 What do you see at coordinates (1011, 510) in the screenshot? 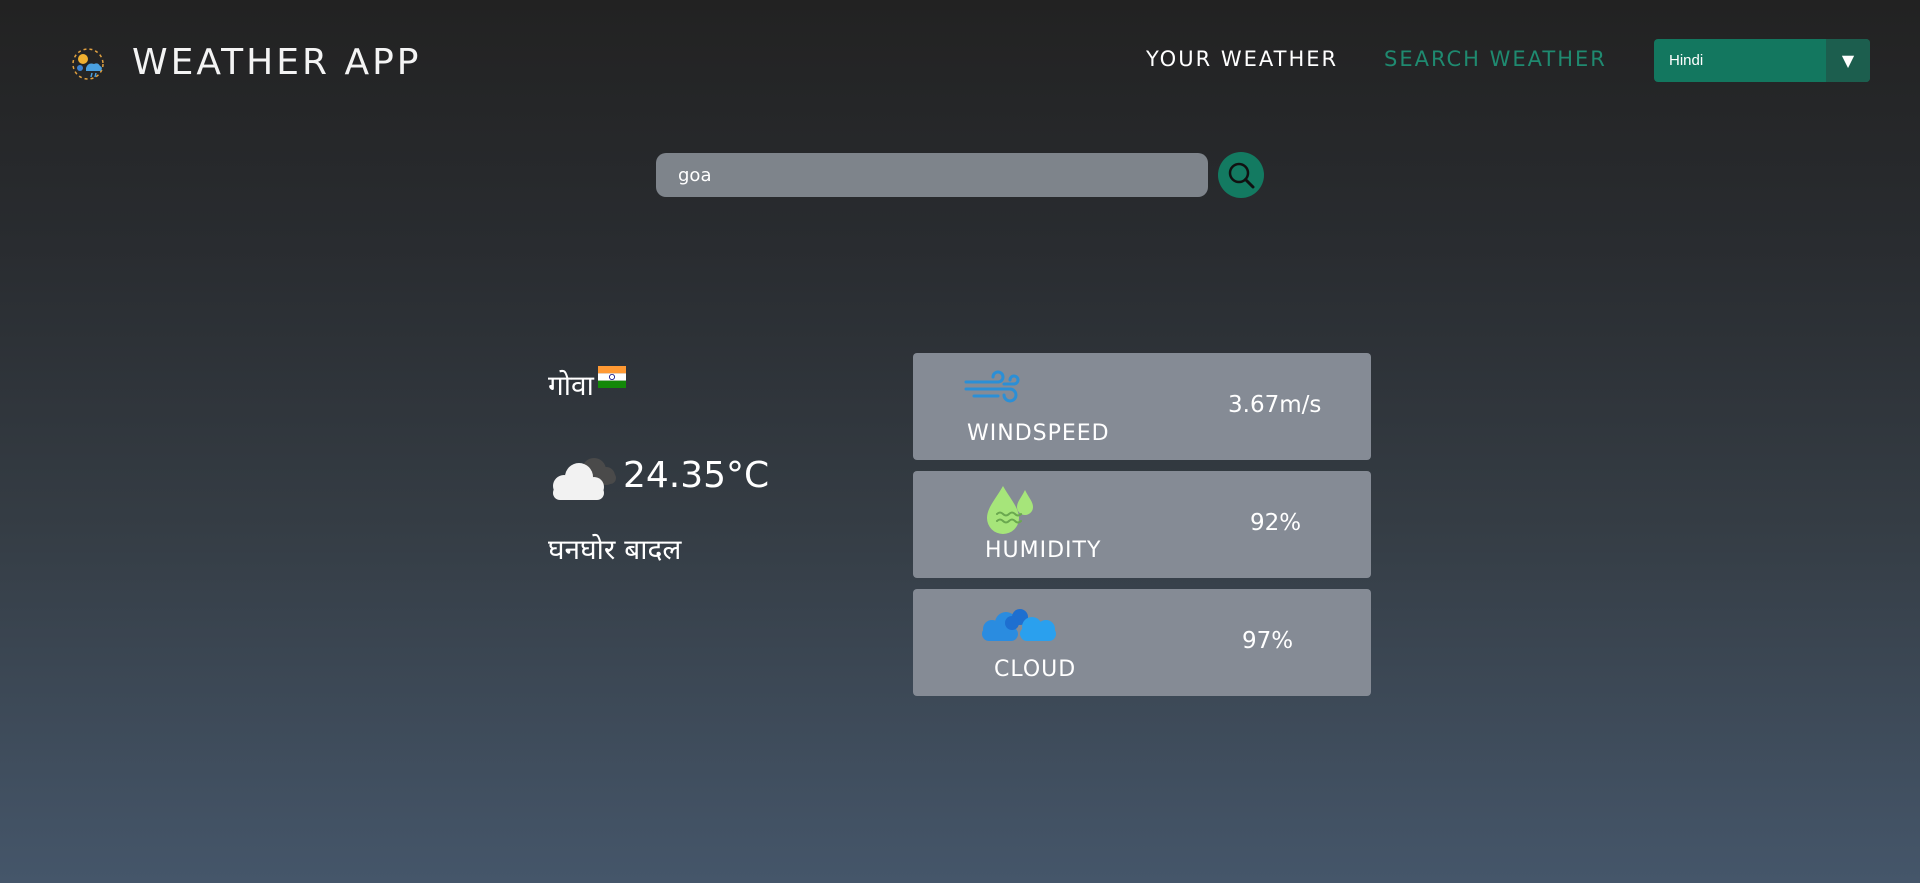
I see `humidity-icon` at bounding box center [1011, 510].